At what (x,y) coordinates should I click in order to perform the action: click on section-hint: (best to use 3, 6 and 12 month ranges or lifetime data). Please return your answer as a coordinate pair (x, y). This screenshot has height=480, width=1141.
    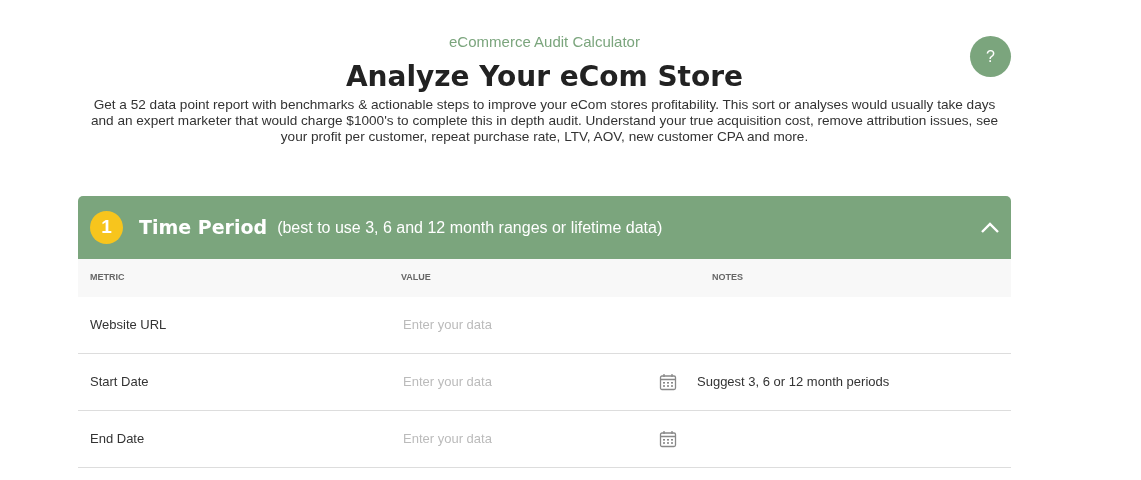
    Looking at the image, I should click on (470, 227).